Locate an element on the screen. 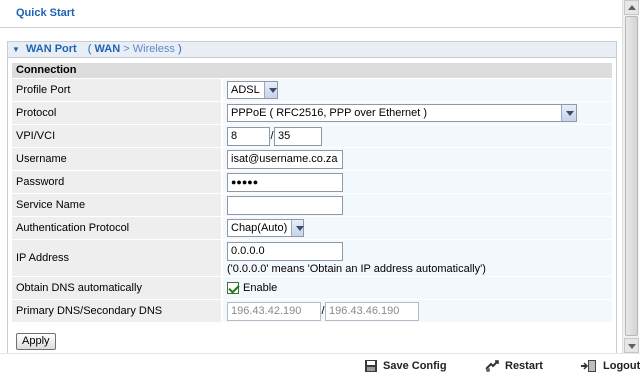 Image resolution: width=640 pixels, height=377 pixels. enable-dns-label: Enable is located at coordinates (260, 287).